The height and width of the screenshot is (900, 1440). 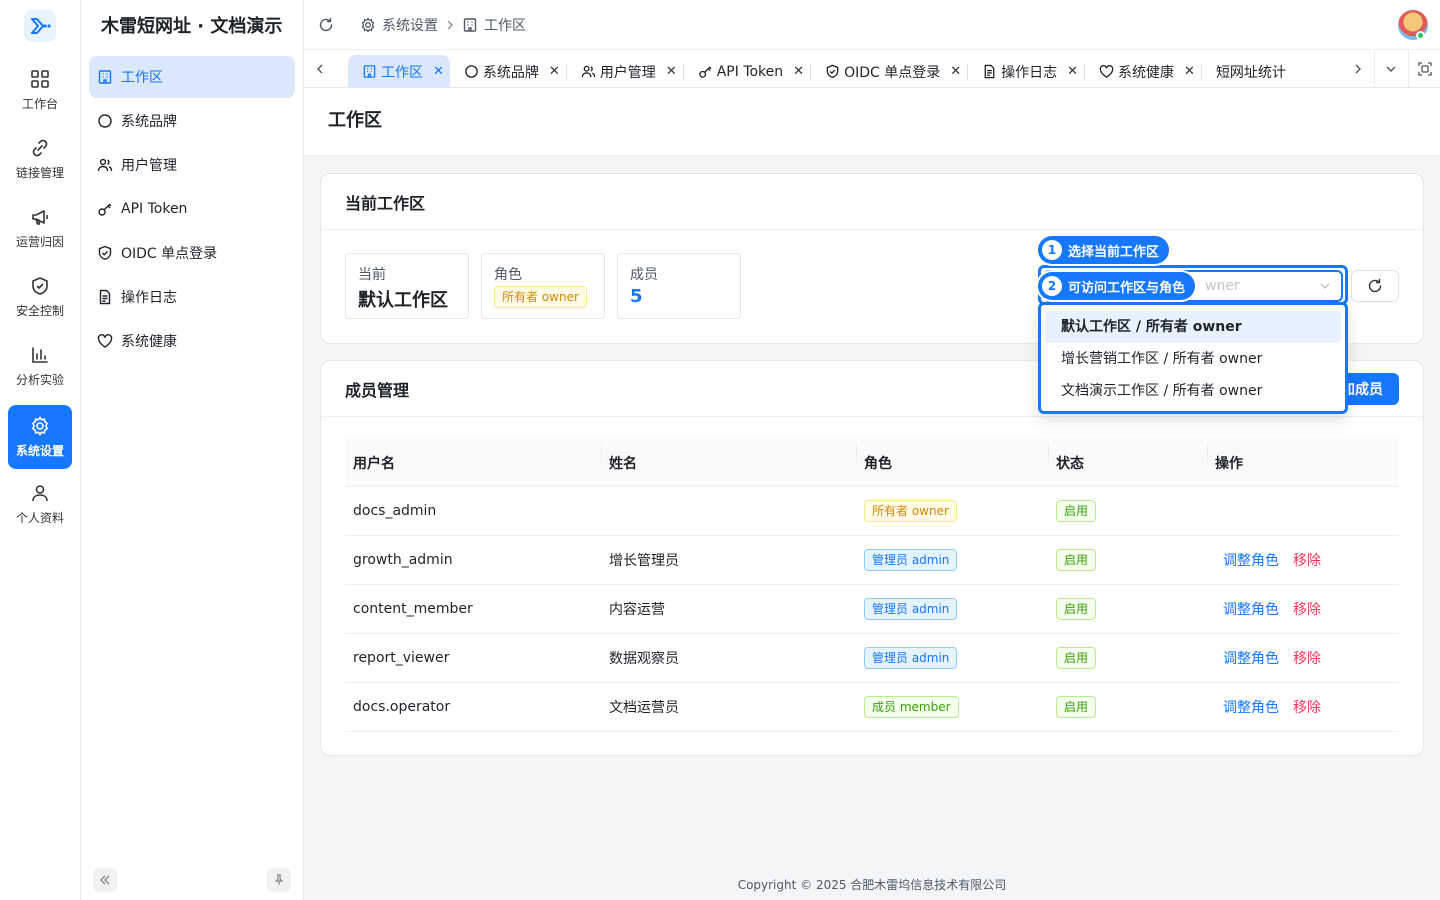 I want to click on shield-icon, so click(x=40, y=285).